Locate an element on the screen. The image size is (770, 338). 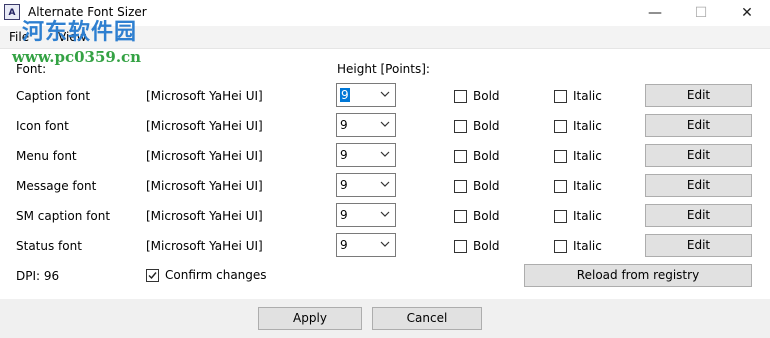
confirm-changes-checkbox is located at coordinates (152, 275).